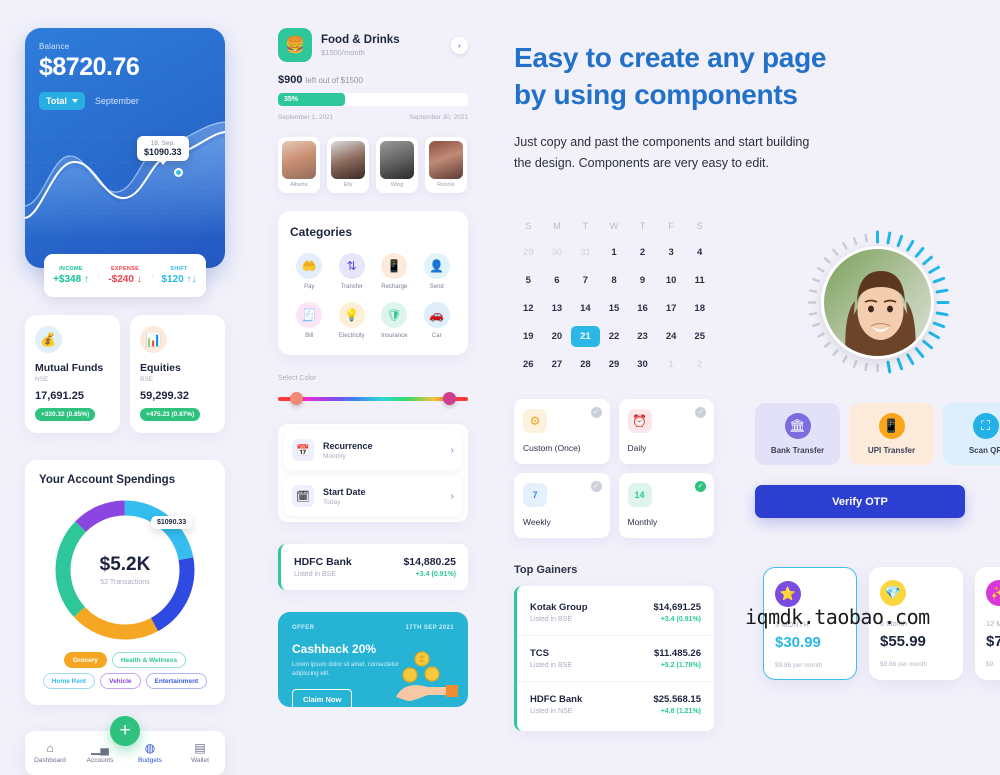  I want to click on calendar-day: 19, so click(528, 336).